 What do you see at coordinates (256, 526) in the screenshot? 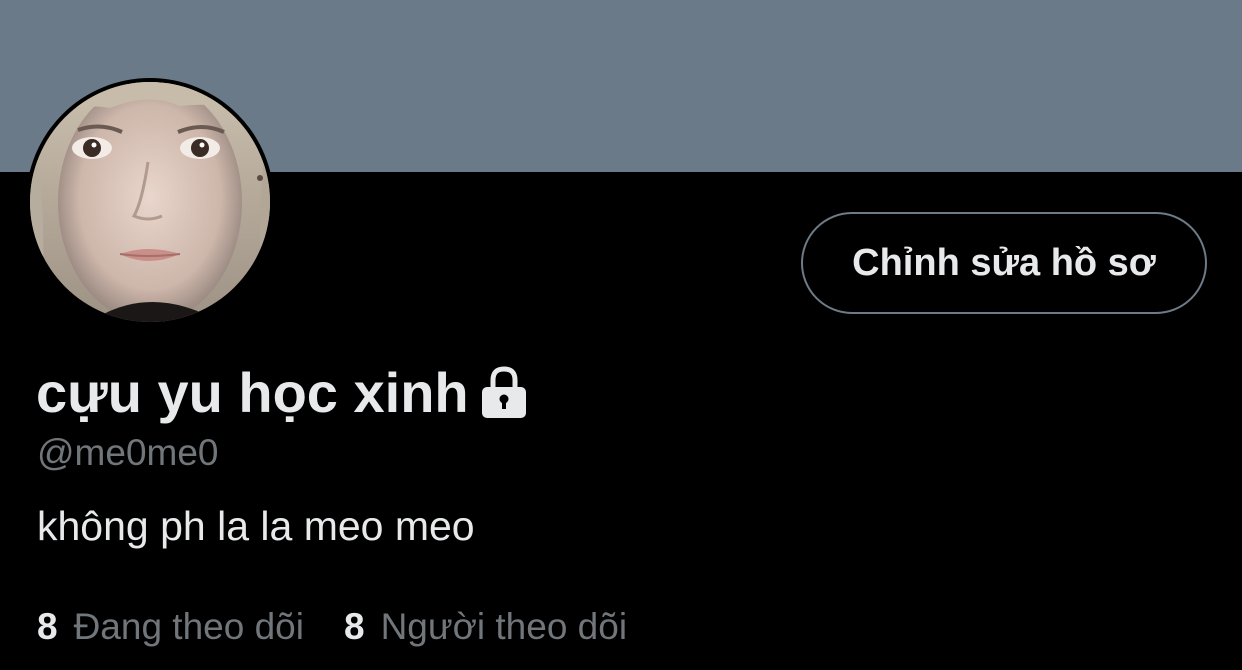
I see `profile-bio: không ph la la meo meo` at bounding box center [256, 526].